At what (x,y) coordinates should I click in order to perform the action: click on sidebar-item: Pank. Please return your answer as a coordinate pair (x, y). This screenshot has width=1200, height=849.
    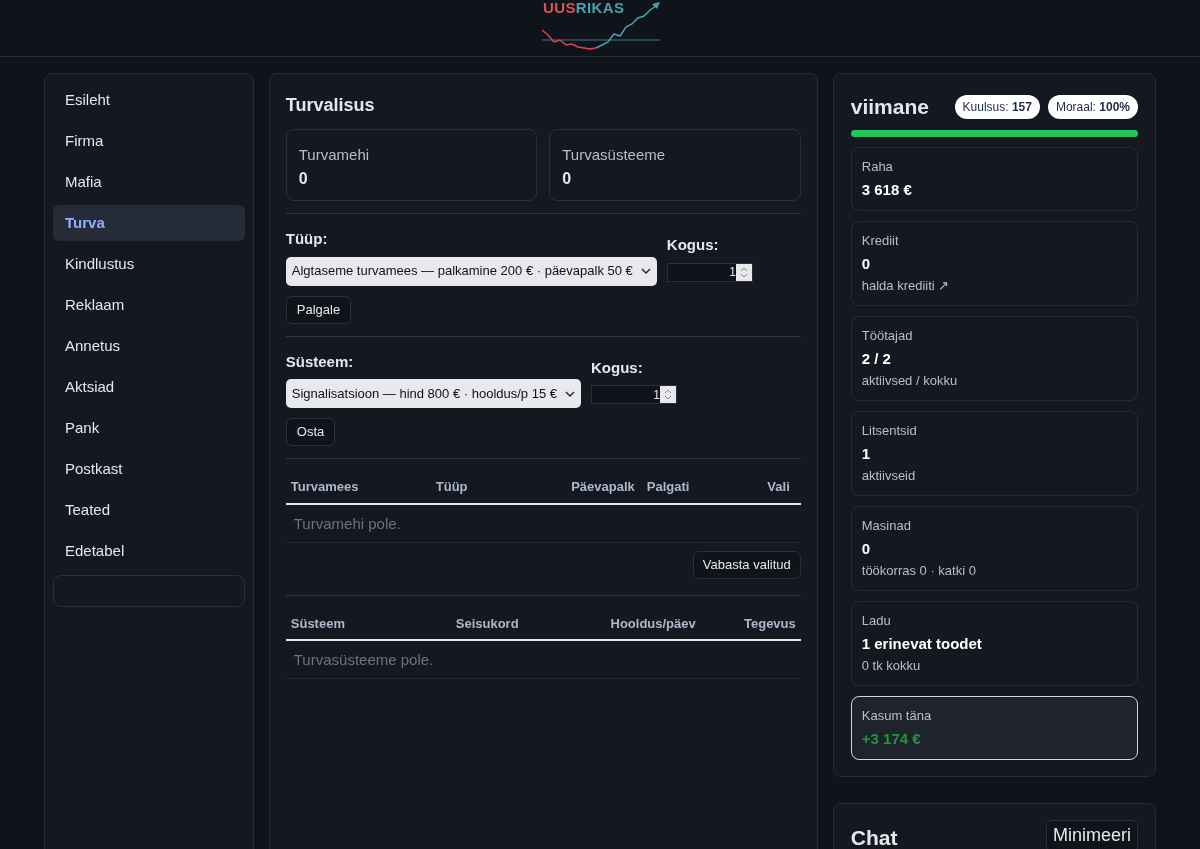
    Looking at the image, I should click on (149, 428).